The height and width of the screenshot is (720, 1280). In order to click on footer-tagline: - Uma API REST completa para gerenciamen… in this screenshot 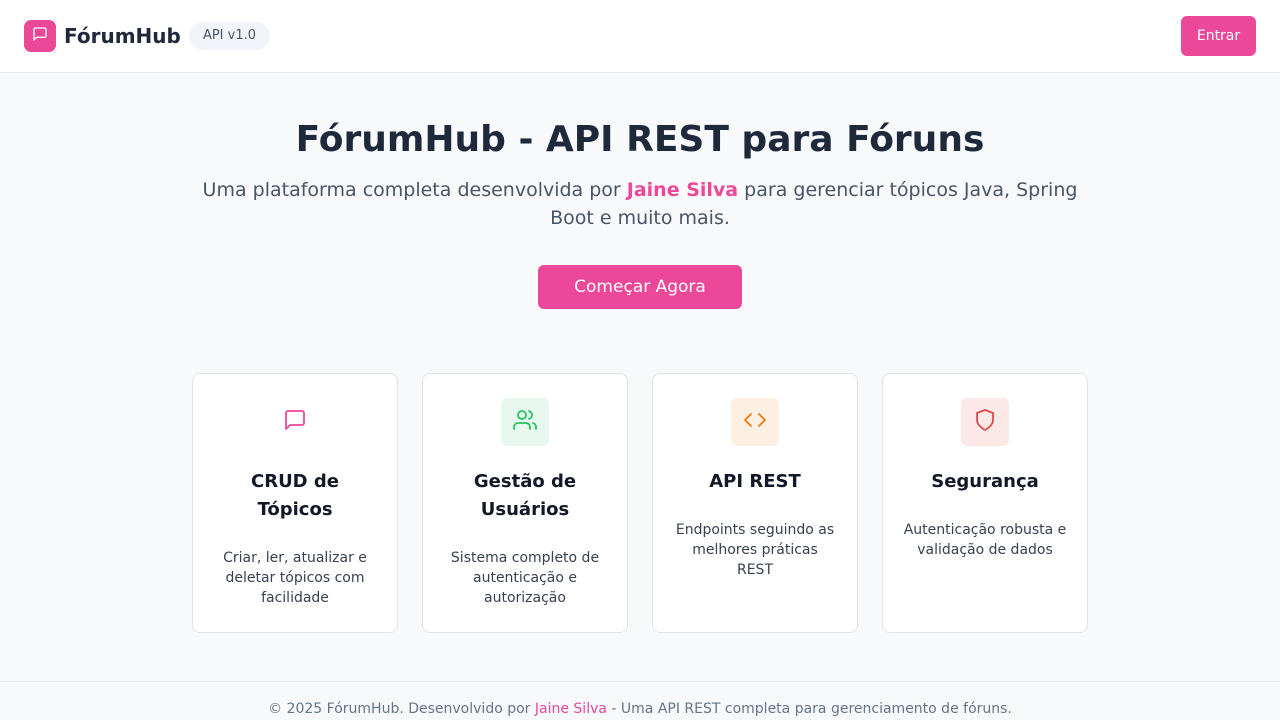, I will do `click(809, 709)`.